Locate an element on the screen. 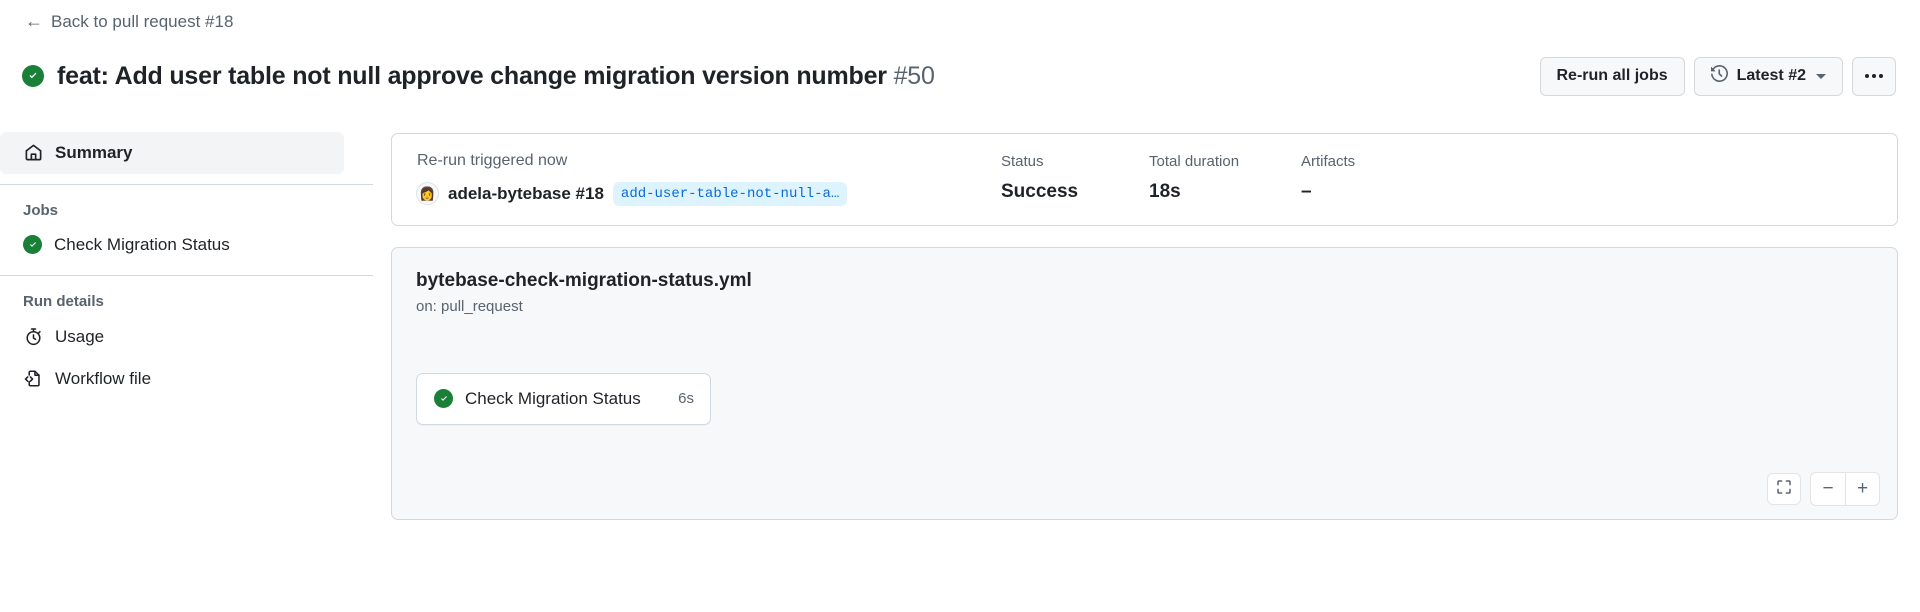 This screenshot has height=612, width=1920. zoom-out-button: − is located at coordinates (1828, 489).